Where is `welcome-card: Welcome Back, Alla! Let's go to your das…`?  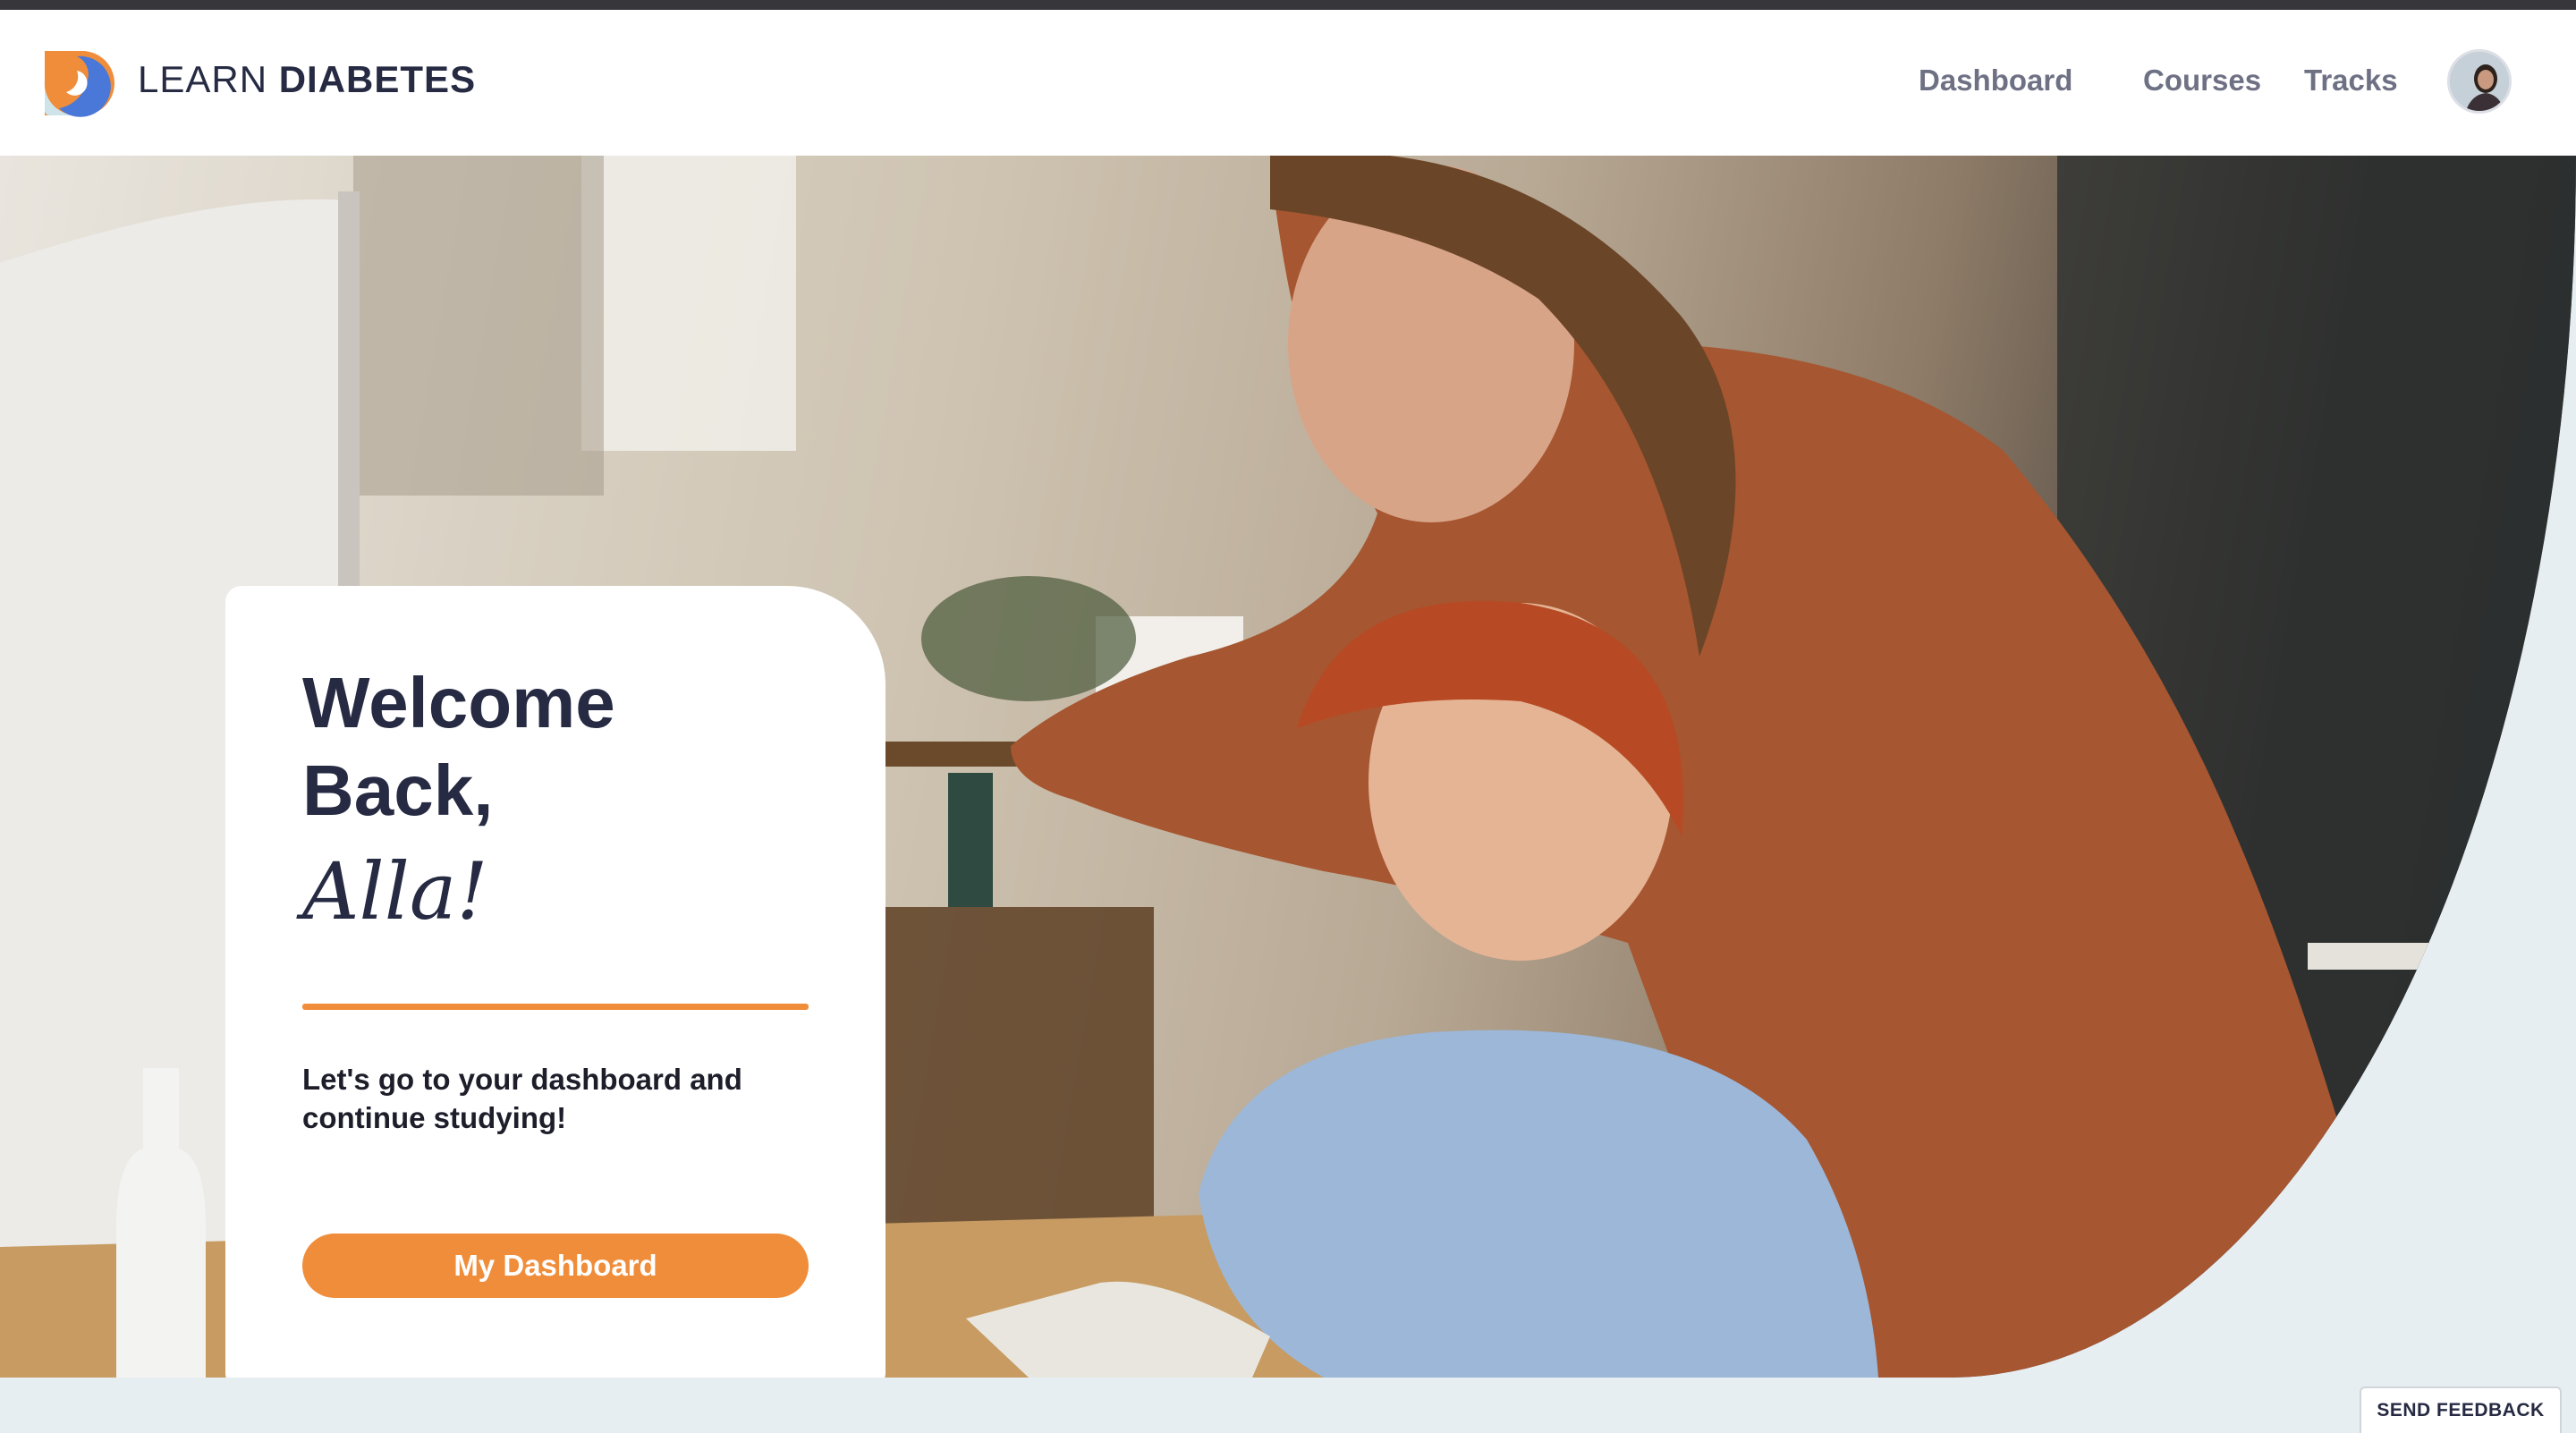
welcome-card: Welcome Back, Alla! Let's go to your das… is located at coordinates (555, 982).